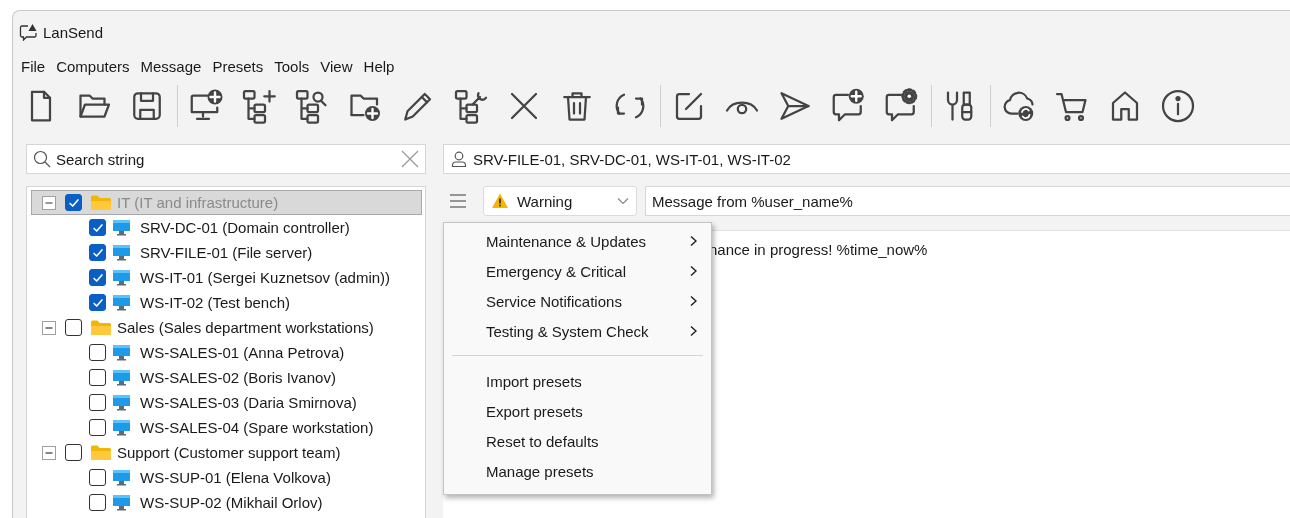 This screenshot has width=1290, height=518. Describe the element at coordinates (577, 471) in the screenshot. I see `menu-item: Manage presets` at that location.